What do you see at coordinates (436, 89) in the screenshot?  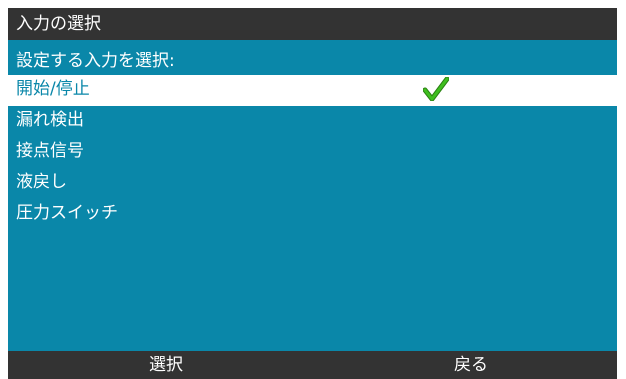 I see `checkmark-icon` at bounding box center [436, 89].